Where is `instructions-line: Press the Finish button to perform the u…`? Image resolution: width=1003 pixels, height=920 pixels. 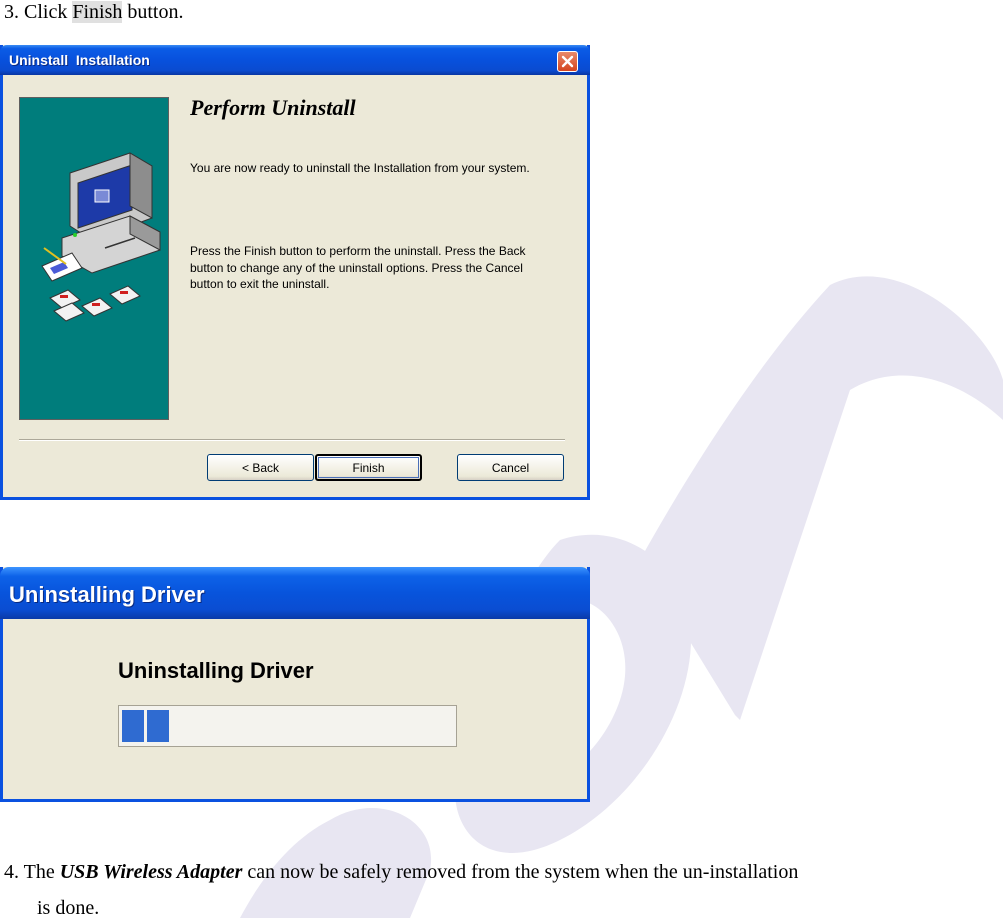 instructions-line: Press the Finish button to perform the u… is located at coordinates (358, 251).